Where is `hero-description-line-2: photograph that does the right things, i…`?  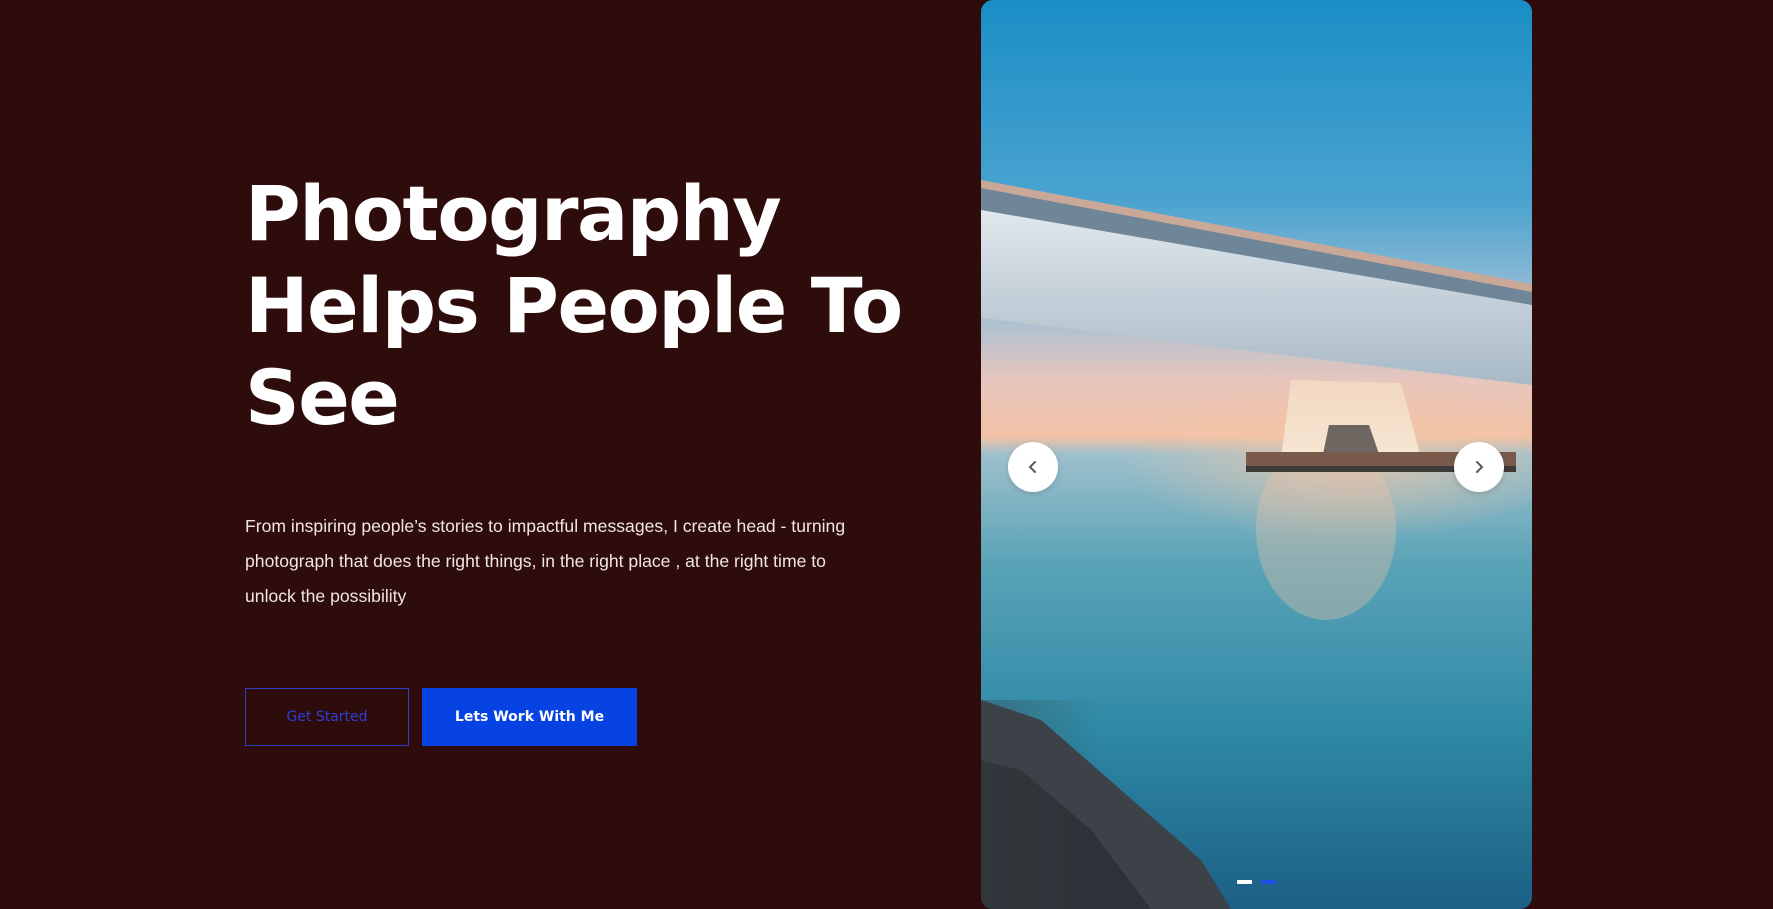 hero-description-line-2: photograph that does the right things, i… is located at coordinates (535, 561).